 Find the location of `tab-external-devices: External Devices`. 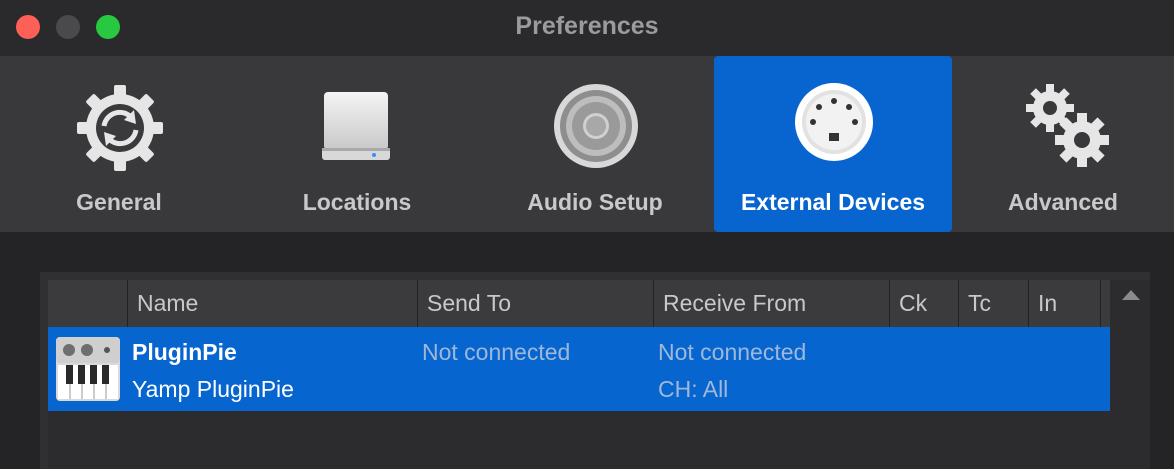

tab-external-devices: External Devices is located at coordinates (833, 144).